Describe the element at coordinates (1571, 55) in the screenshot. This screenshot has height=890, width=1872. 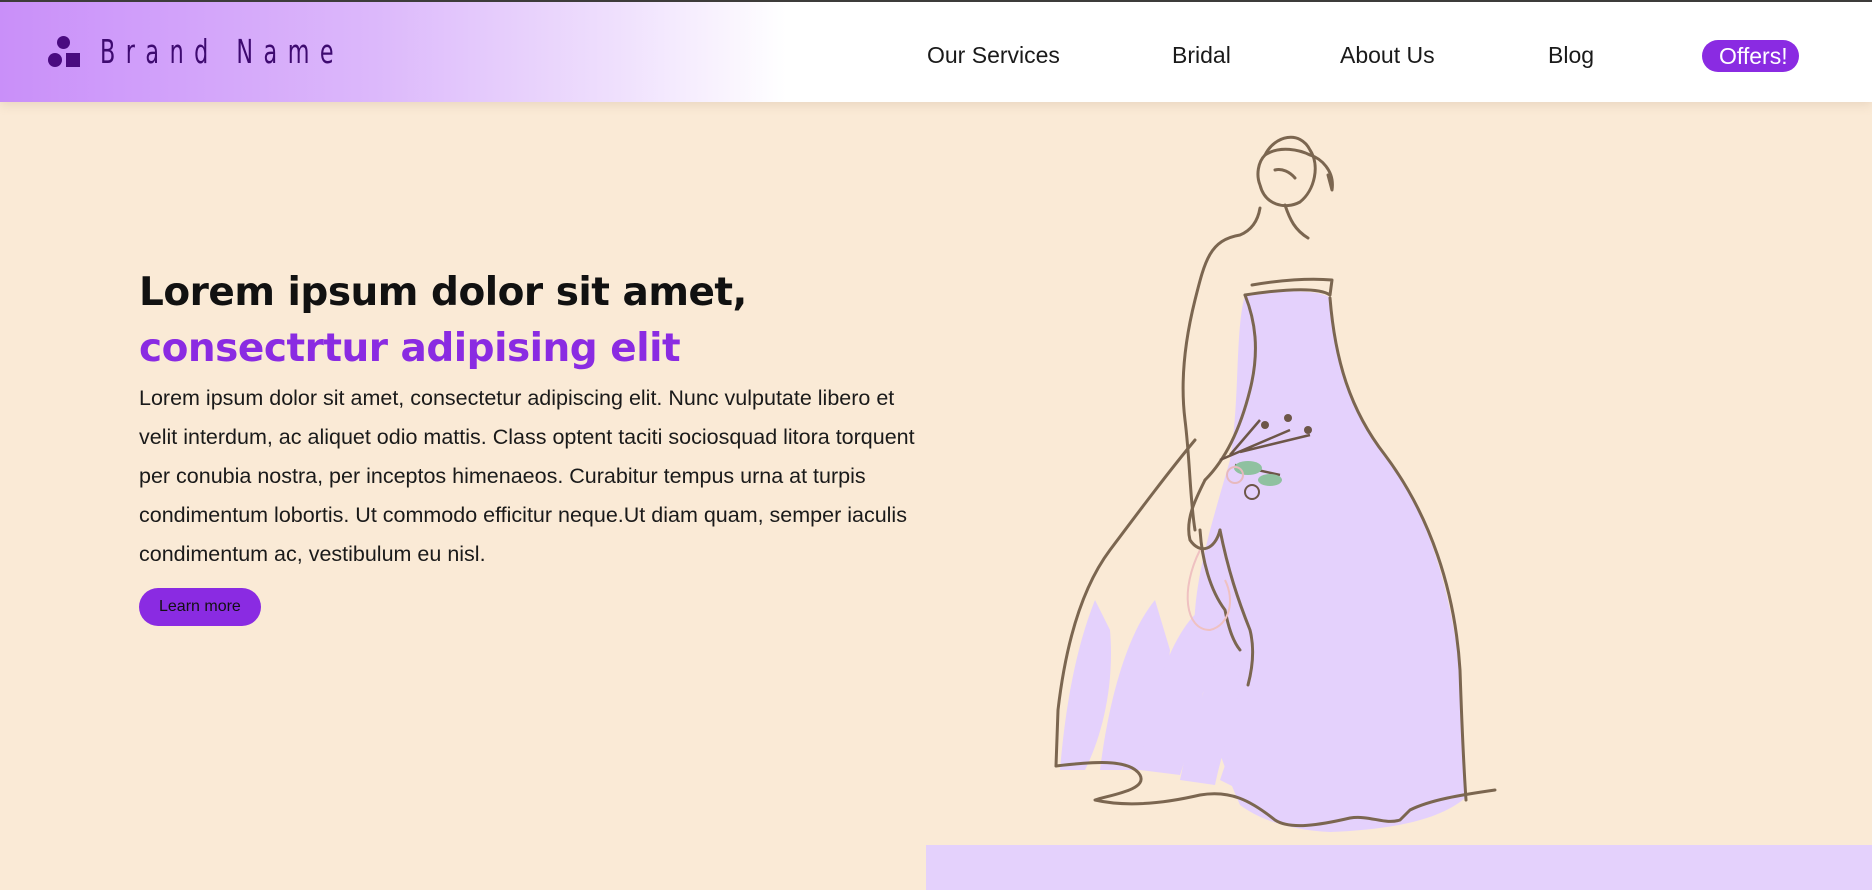
I see `nav-item-blog: Blog` at that location.